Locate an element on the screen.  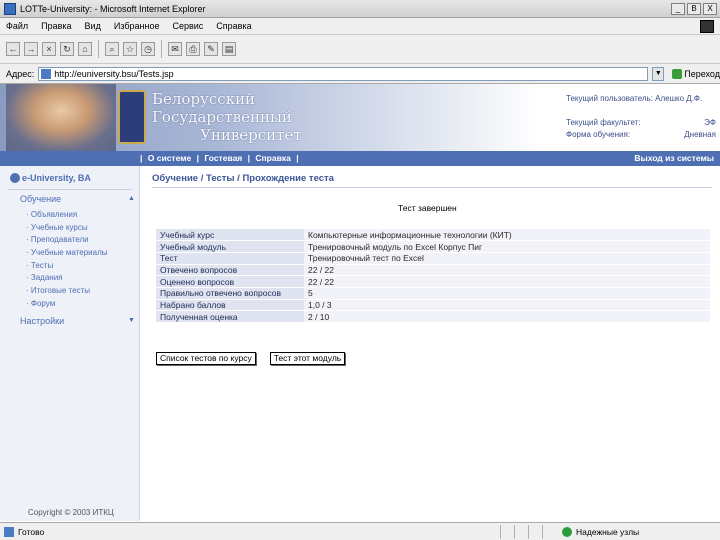
mail-icon: ✉ is located at coordinates (175, 49).